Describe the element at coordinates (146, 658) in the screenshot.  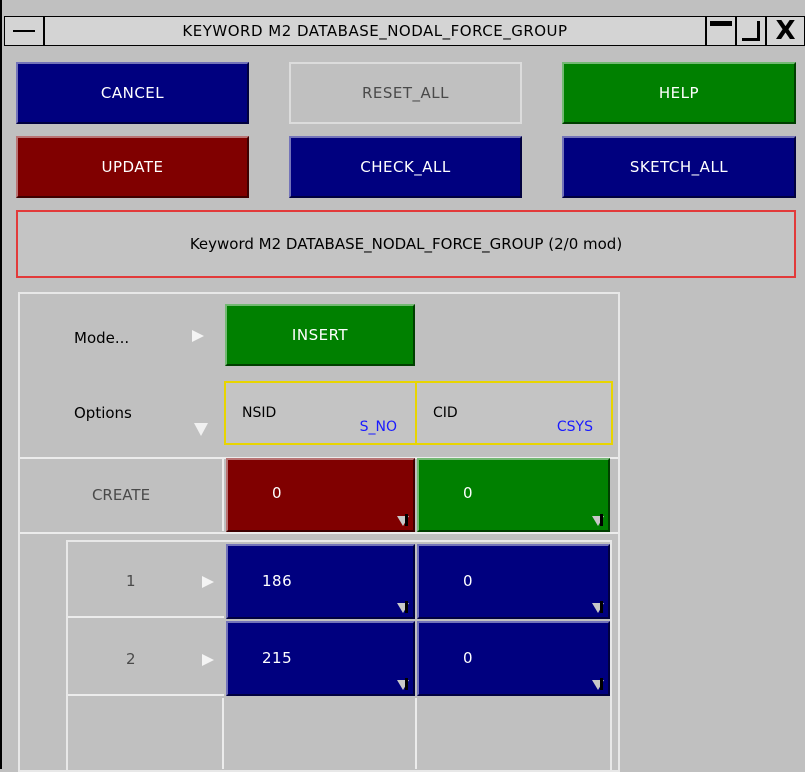
I see `table-row: 2` at that location.